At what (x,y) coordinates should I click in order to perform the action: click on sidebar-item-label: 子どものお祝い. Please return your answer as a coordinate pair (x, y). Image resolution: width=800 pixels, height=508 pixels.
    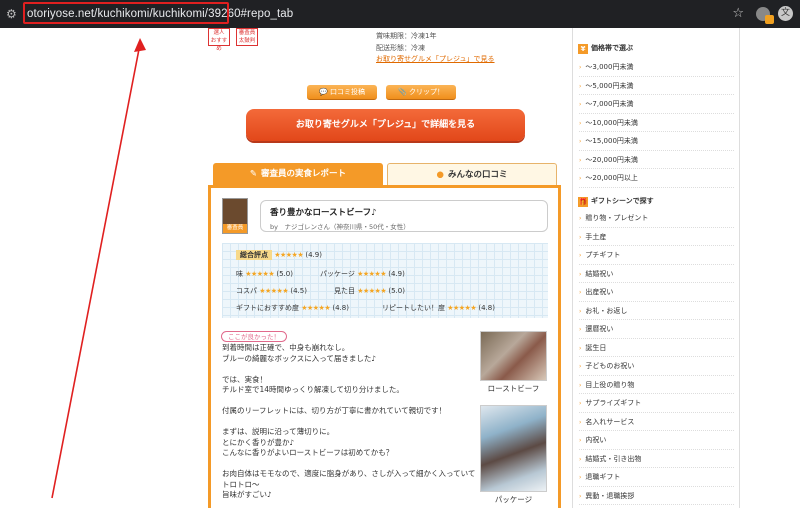
    Looking at the image, I should click on (610, 366).